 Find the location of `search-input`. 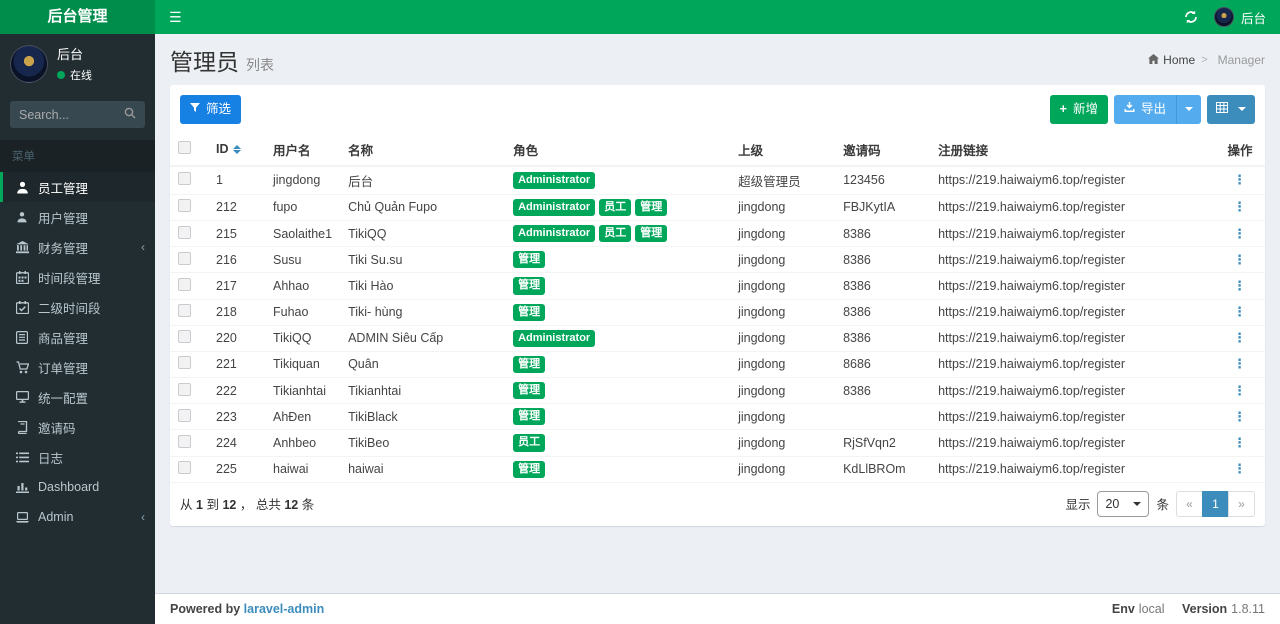

search-input is located at coordinates (71, 114).